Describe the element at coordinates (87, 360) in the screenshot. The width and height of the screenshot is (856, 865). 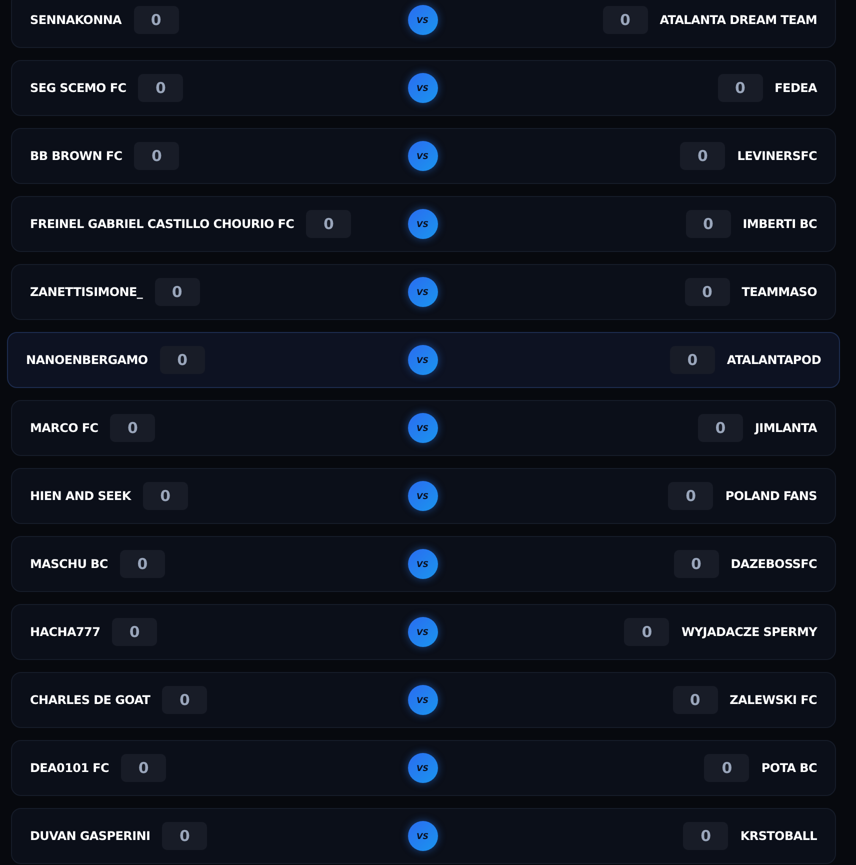
I see `home-team-name: NANOENBERGAMO` at that location.